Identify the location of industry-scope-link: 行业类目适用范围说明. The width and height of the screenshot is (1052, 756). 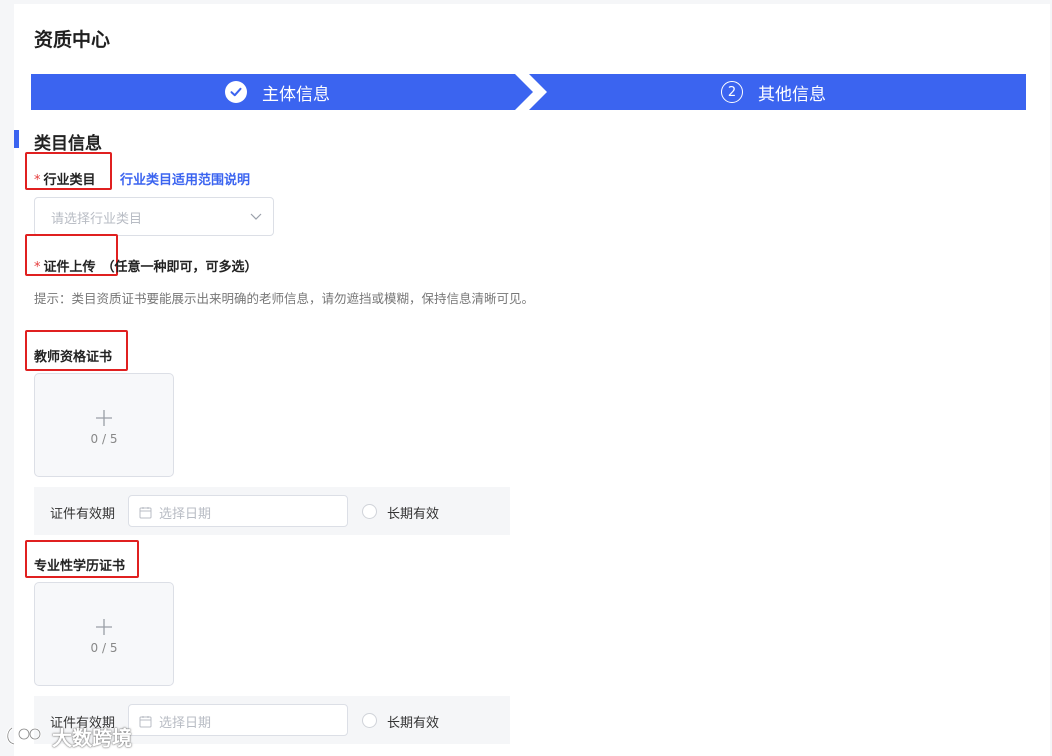
(185, 178).